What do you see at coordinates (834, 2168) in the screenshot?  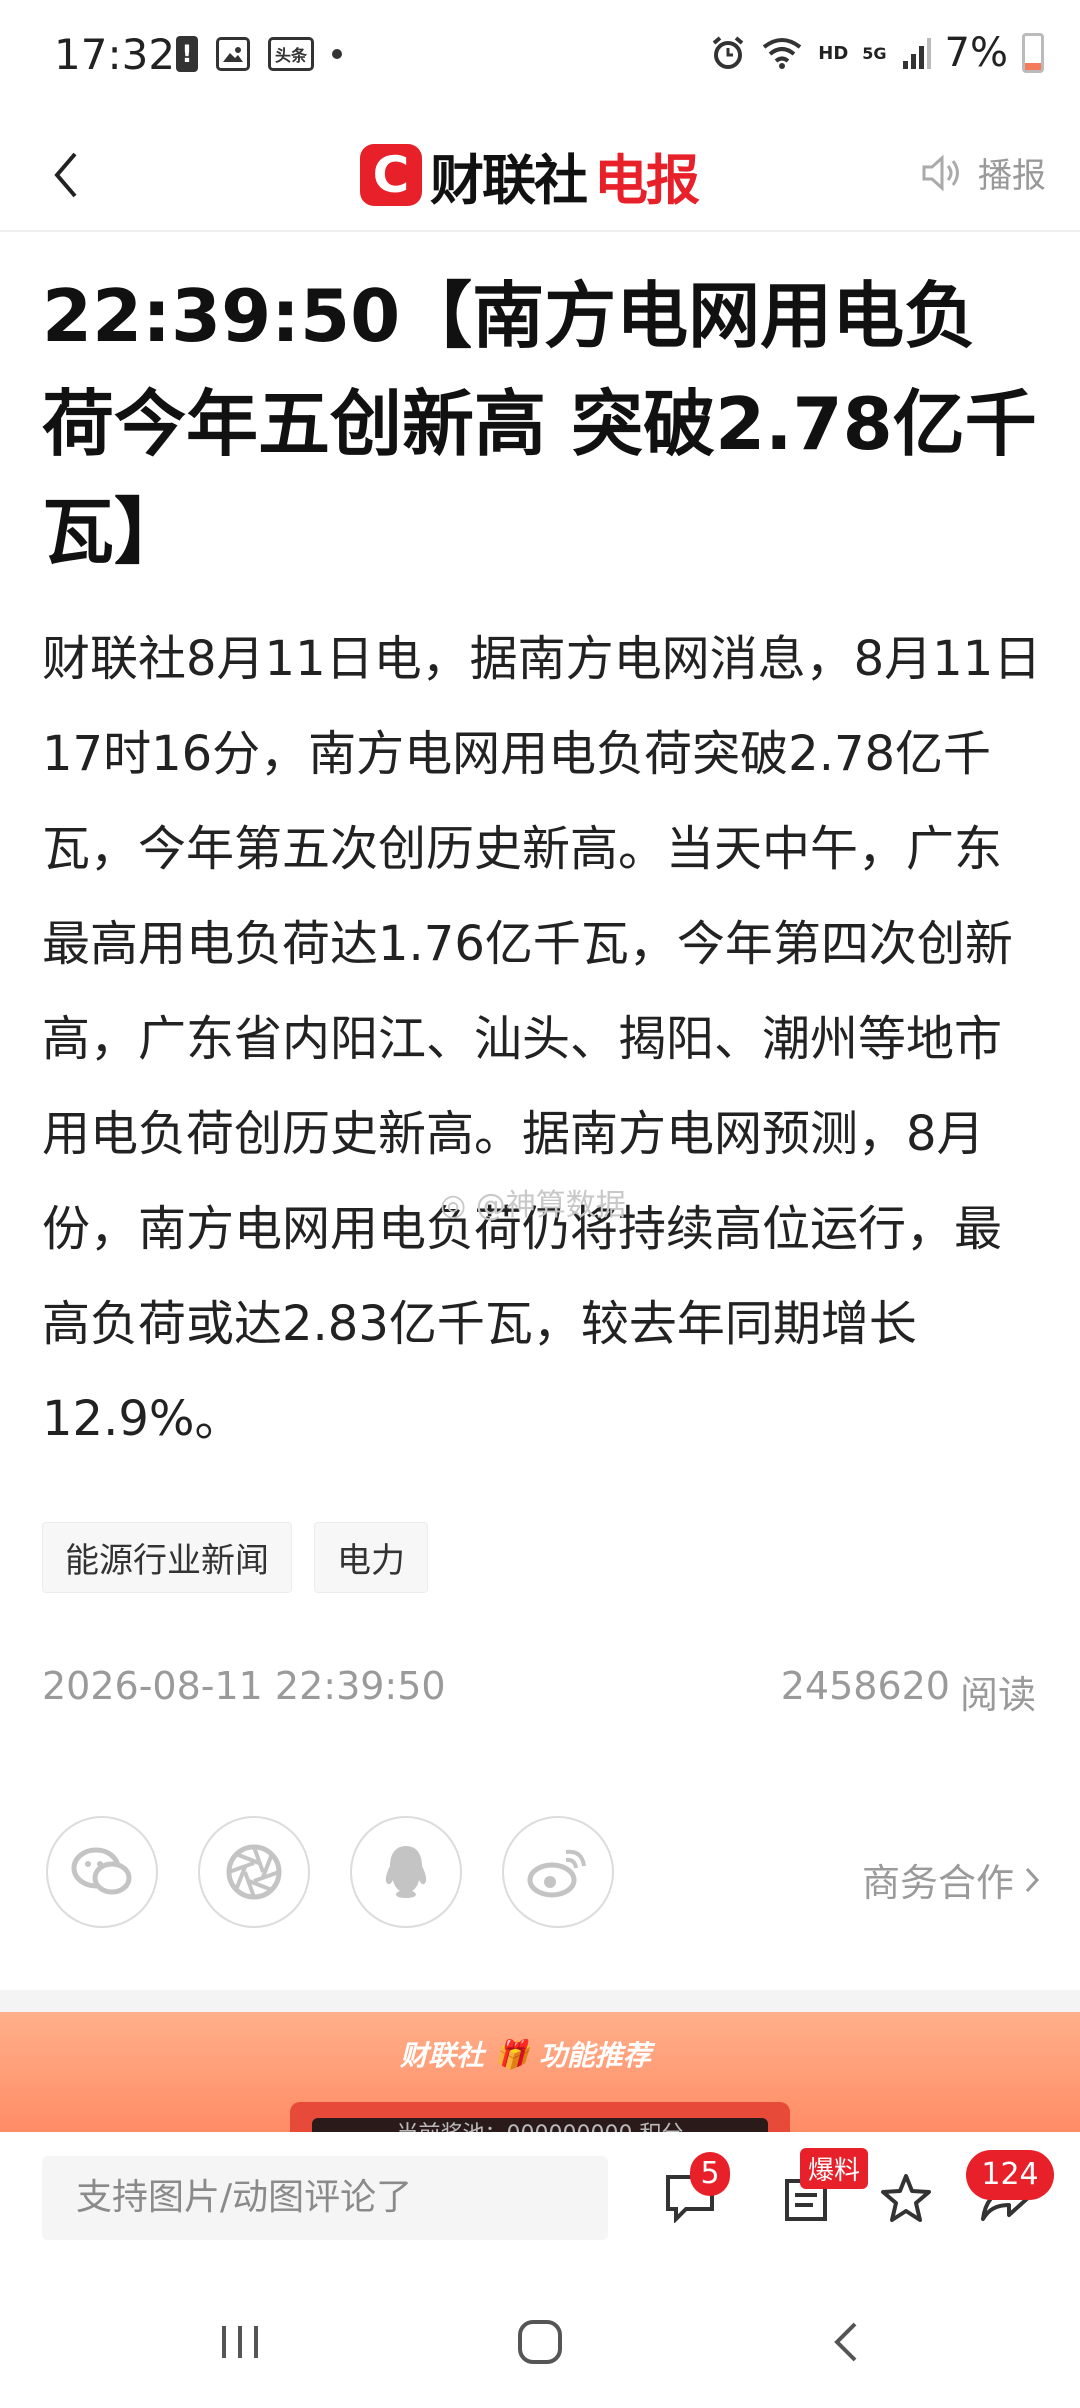 I see `hot-tip-badge: 爆料` at bounding box center [834, 2168].